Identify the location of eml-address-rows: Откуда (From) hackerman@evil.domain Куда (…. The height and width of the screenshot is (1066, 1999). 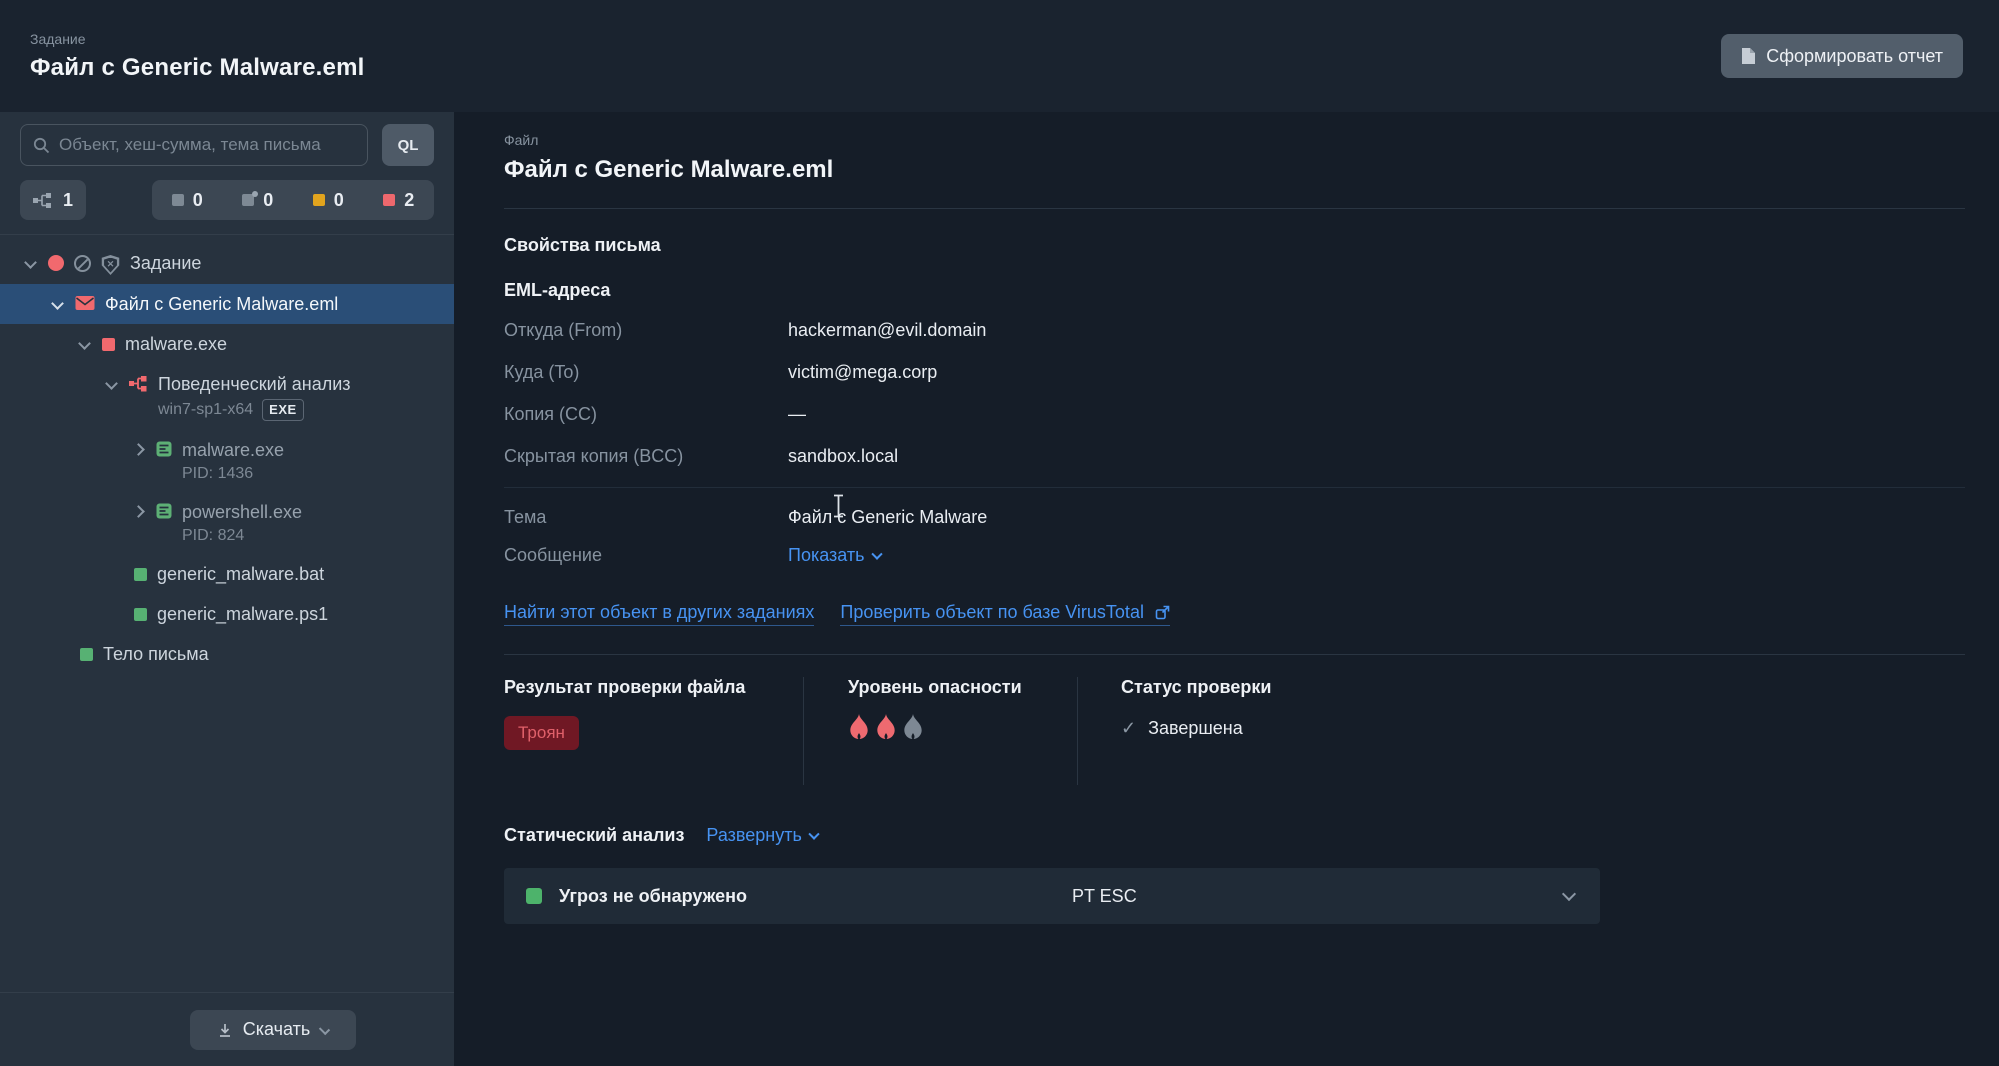
(1234, 393).